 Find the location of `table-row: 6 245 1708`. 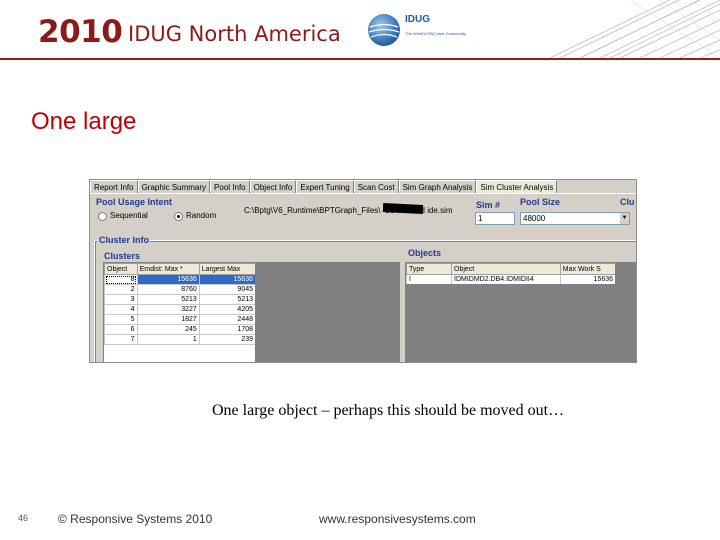

table-row: 6 245 1708 is located at coordinates (180, 329).